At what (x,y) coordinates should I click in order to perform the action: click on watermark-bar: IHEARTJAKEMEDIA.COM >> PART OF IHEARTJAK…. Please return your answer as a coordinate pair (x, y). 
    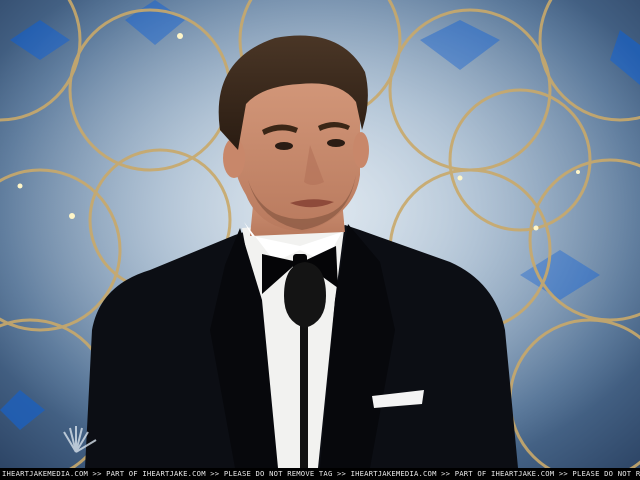
    Looking at the image, I should click on (320, 474).